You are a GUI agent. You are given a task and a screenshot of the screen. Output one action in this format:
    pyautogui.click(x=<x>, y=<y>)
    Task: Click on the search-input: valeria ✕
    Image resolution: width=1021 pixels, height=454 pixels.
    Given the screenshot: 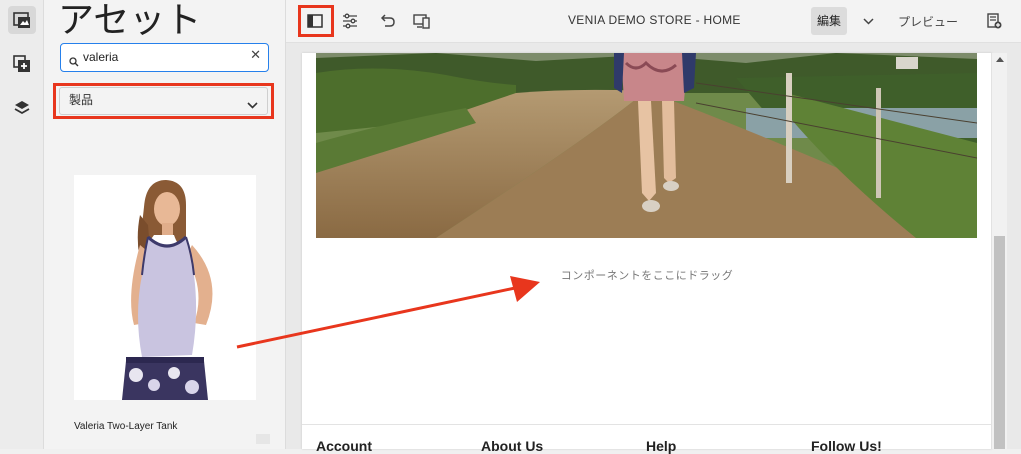 What is the action you would take?
    pyautogui.click(x=164, y=57)
    